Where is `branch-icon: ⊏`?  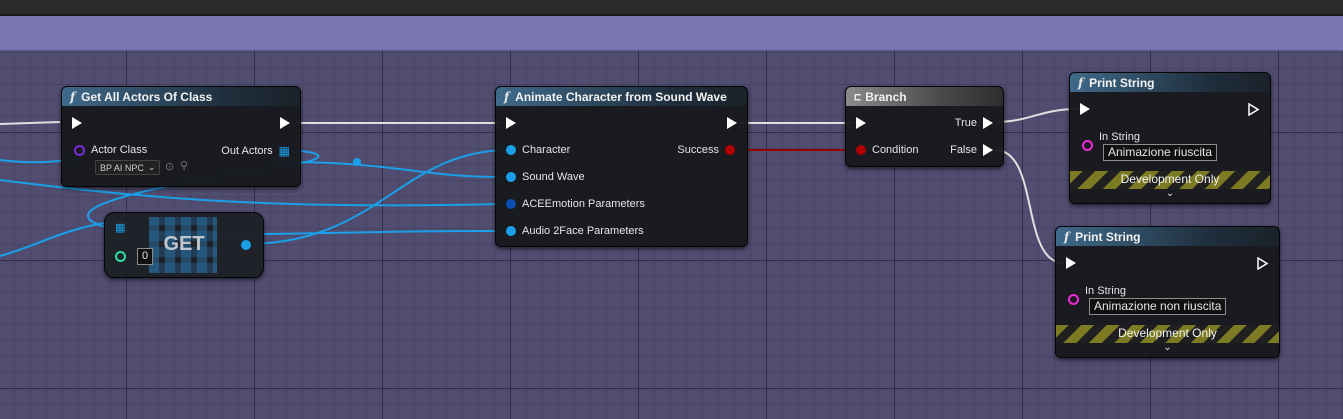 branch-icon: ⊏ is located at coordinates (858, 96).